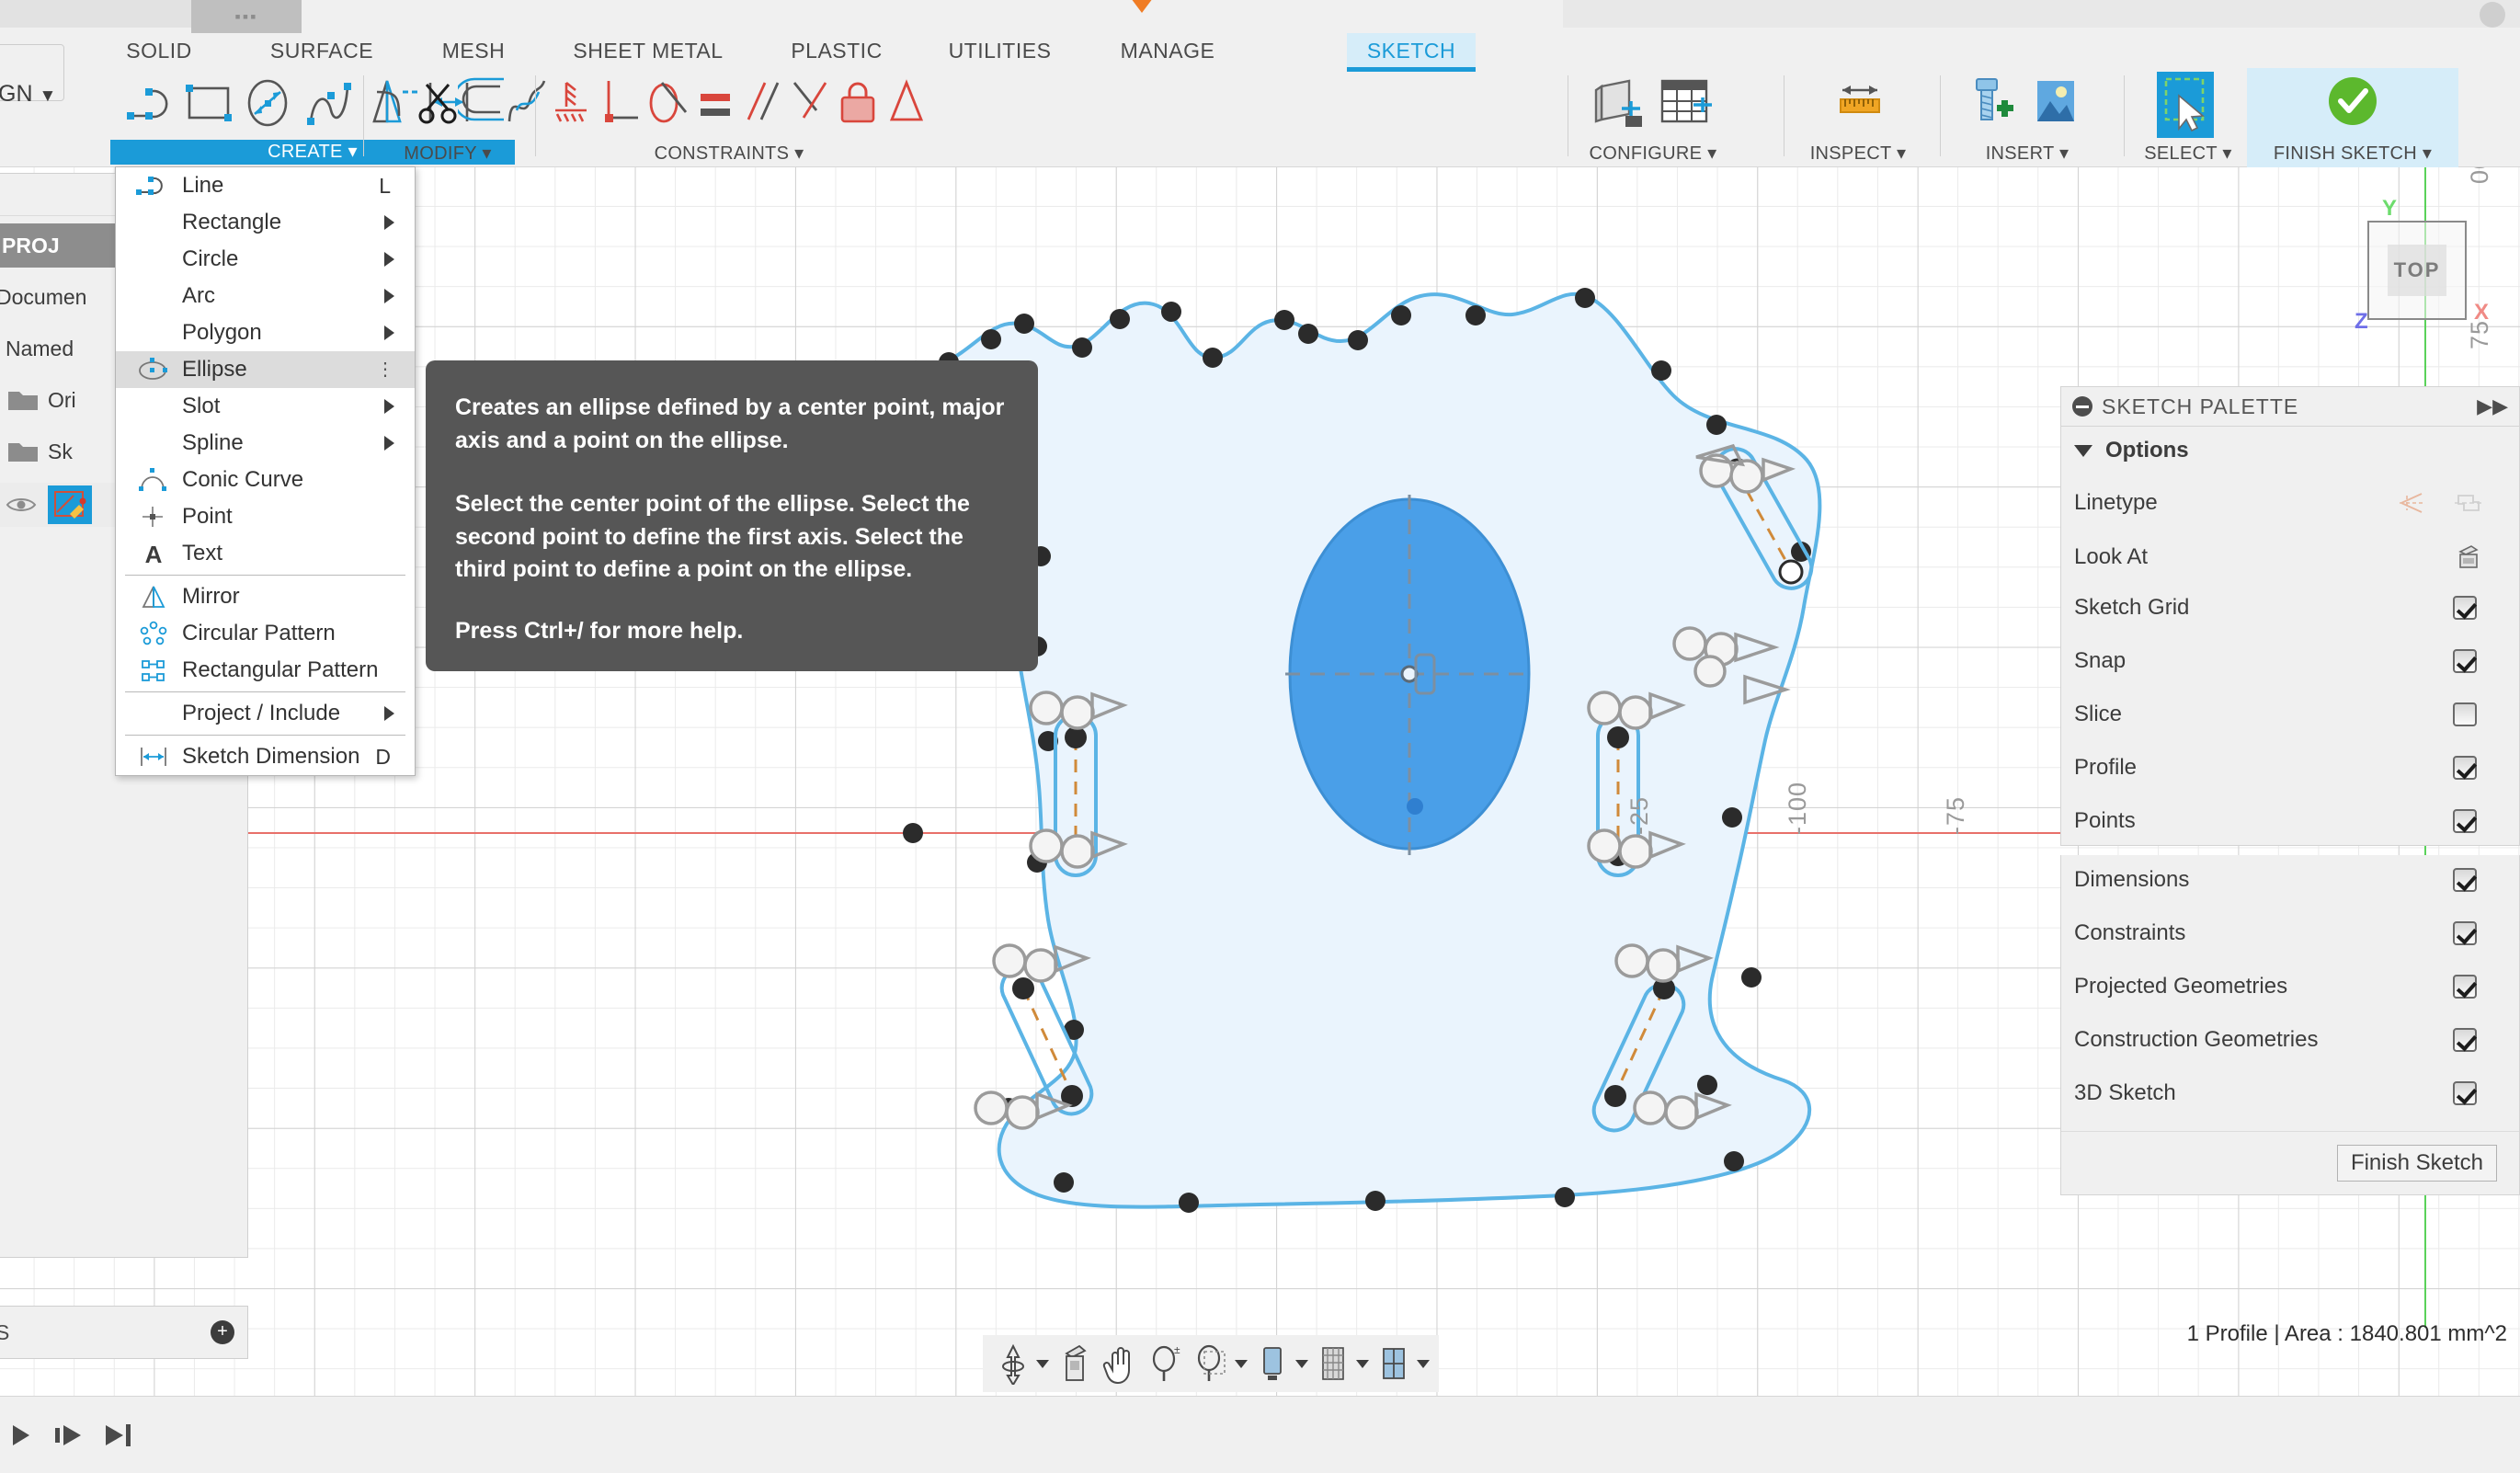  What do you see at coordinates (124, 1332) in the screenshot?
I see `comments-bar: ENTS +` at bounding box center [124, 1332].